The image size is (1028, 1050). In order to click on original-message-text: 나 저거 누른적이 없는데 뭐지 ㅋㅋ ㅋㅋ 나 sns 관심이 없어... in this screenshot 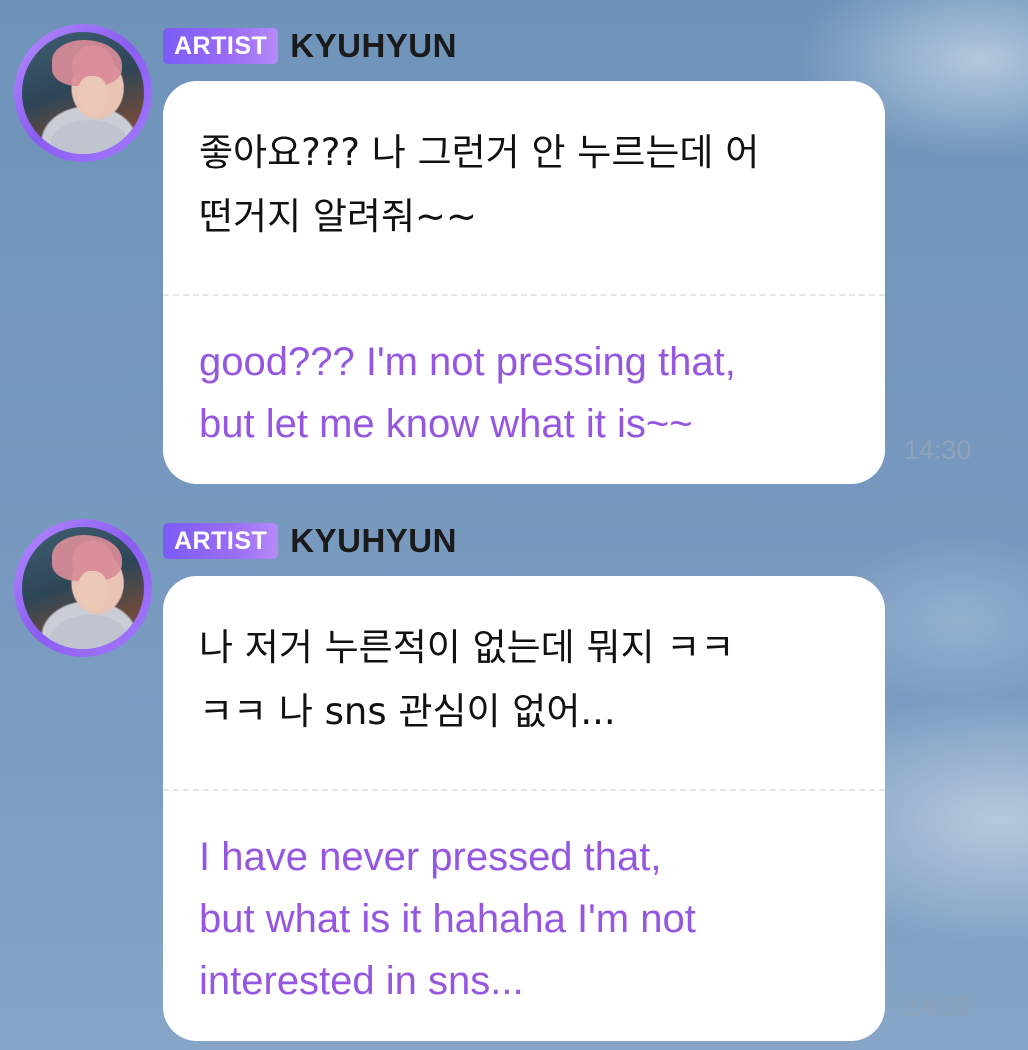, I will do `click(467, 679)`.